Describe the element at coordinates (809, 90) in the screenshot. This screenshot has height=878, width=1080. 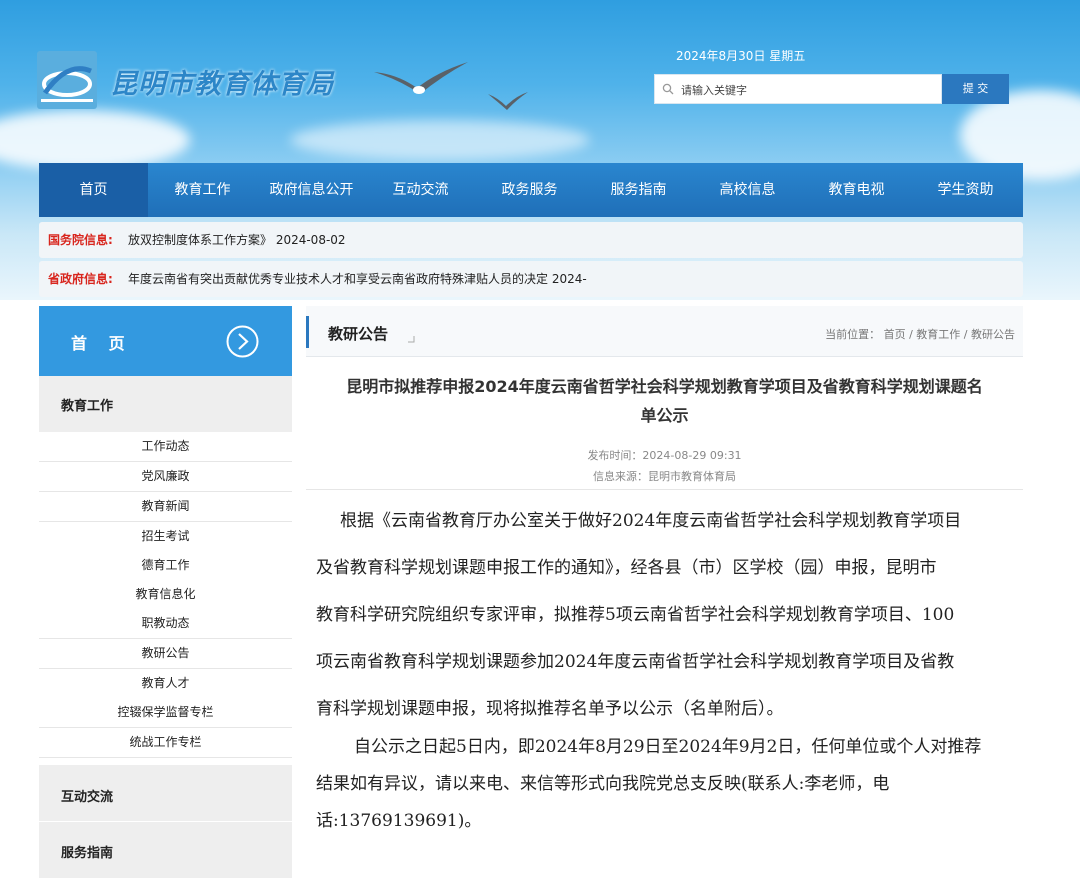
I see `search-input` at that location.